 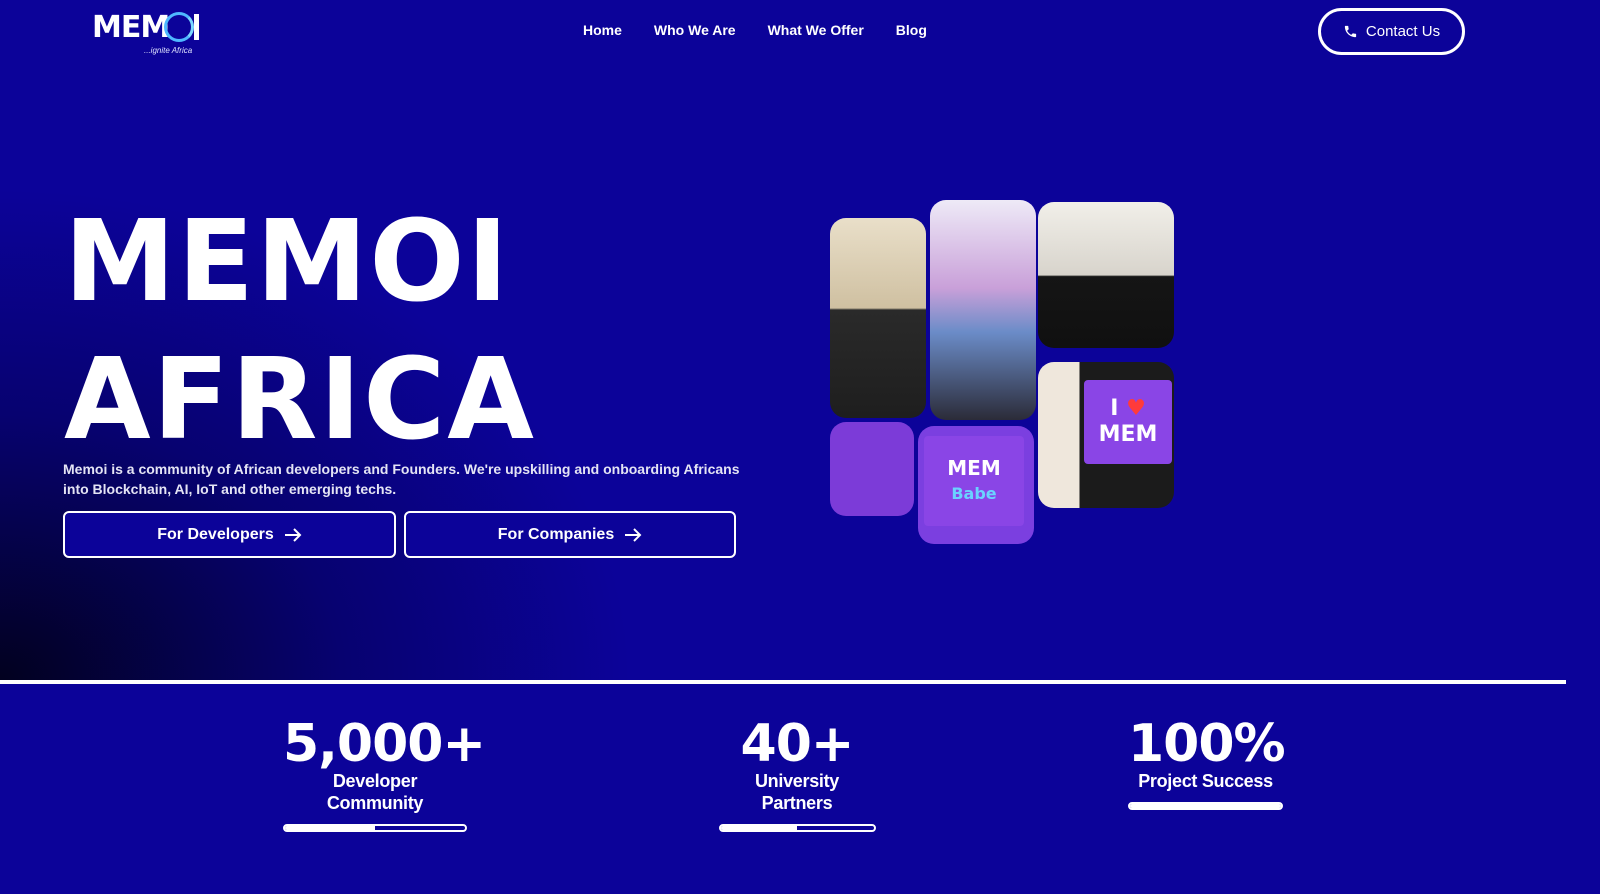 What do you see at coordinates (1128, 434) in the screenshot?
I see `sign1-line2: MEM` at bounding box center [1128, 434].